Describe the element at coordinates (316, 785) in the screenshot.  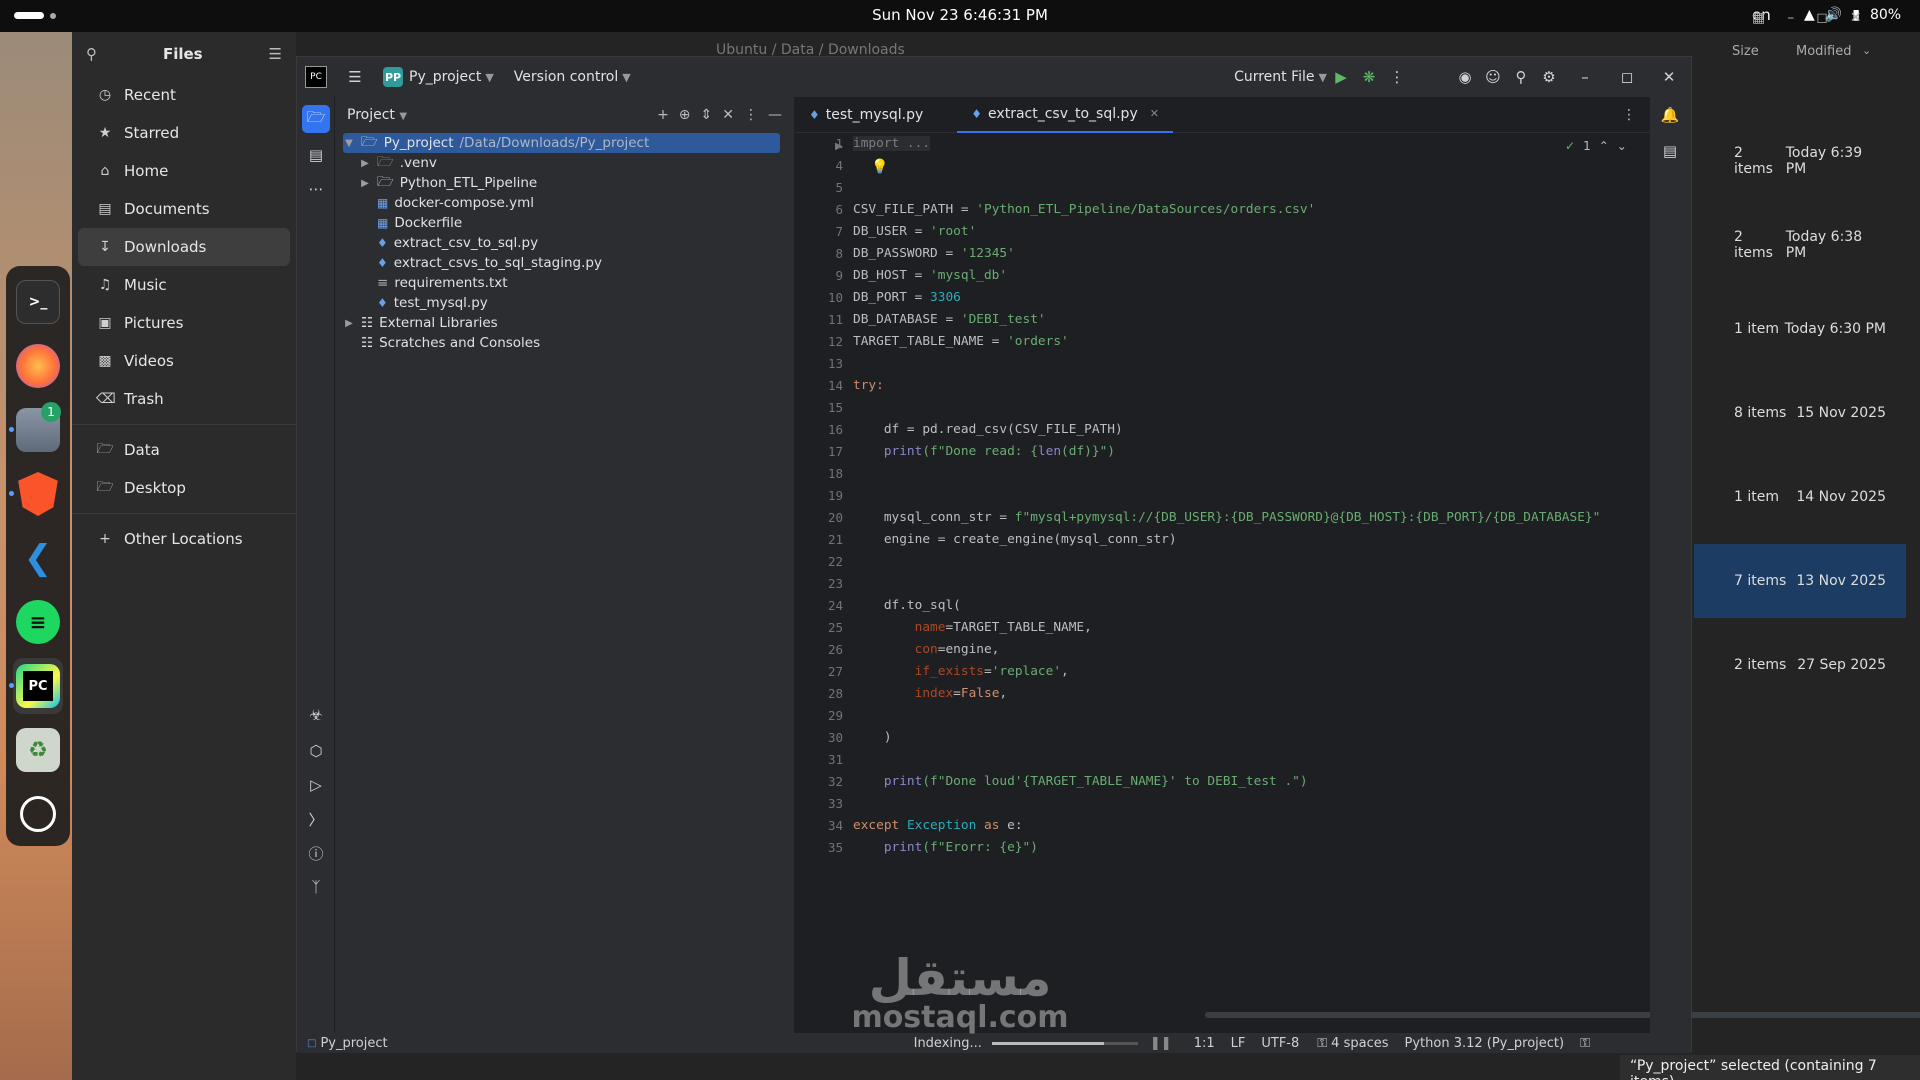
I see `run-tool-icon: ▷` at that location.